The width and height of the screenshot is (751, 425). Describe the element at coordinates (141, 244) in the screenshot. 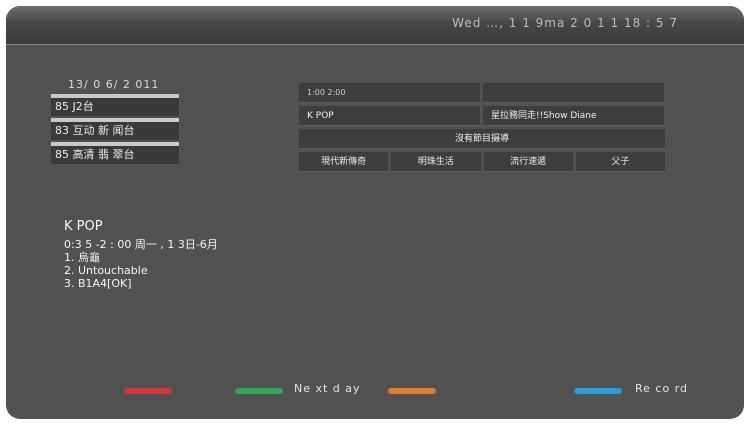

I see `program-time: 0:3 5 -2 : 00 周一 , 1 3日-6月` at that location.